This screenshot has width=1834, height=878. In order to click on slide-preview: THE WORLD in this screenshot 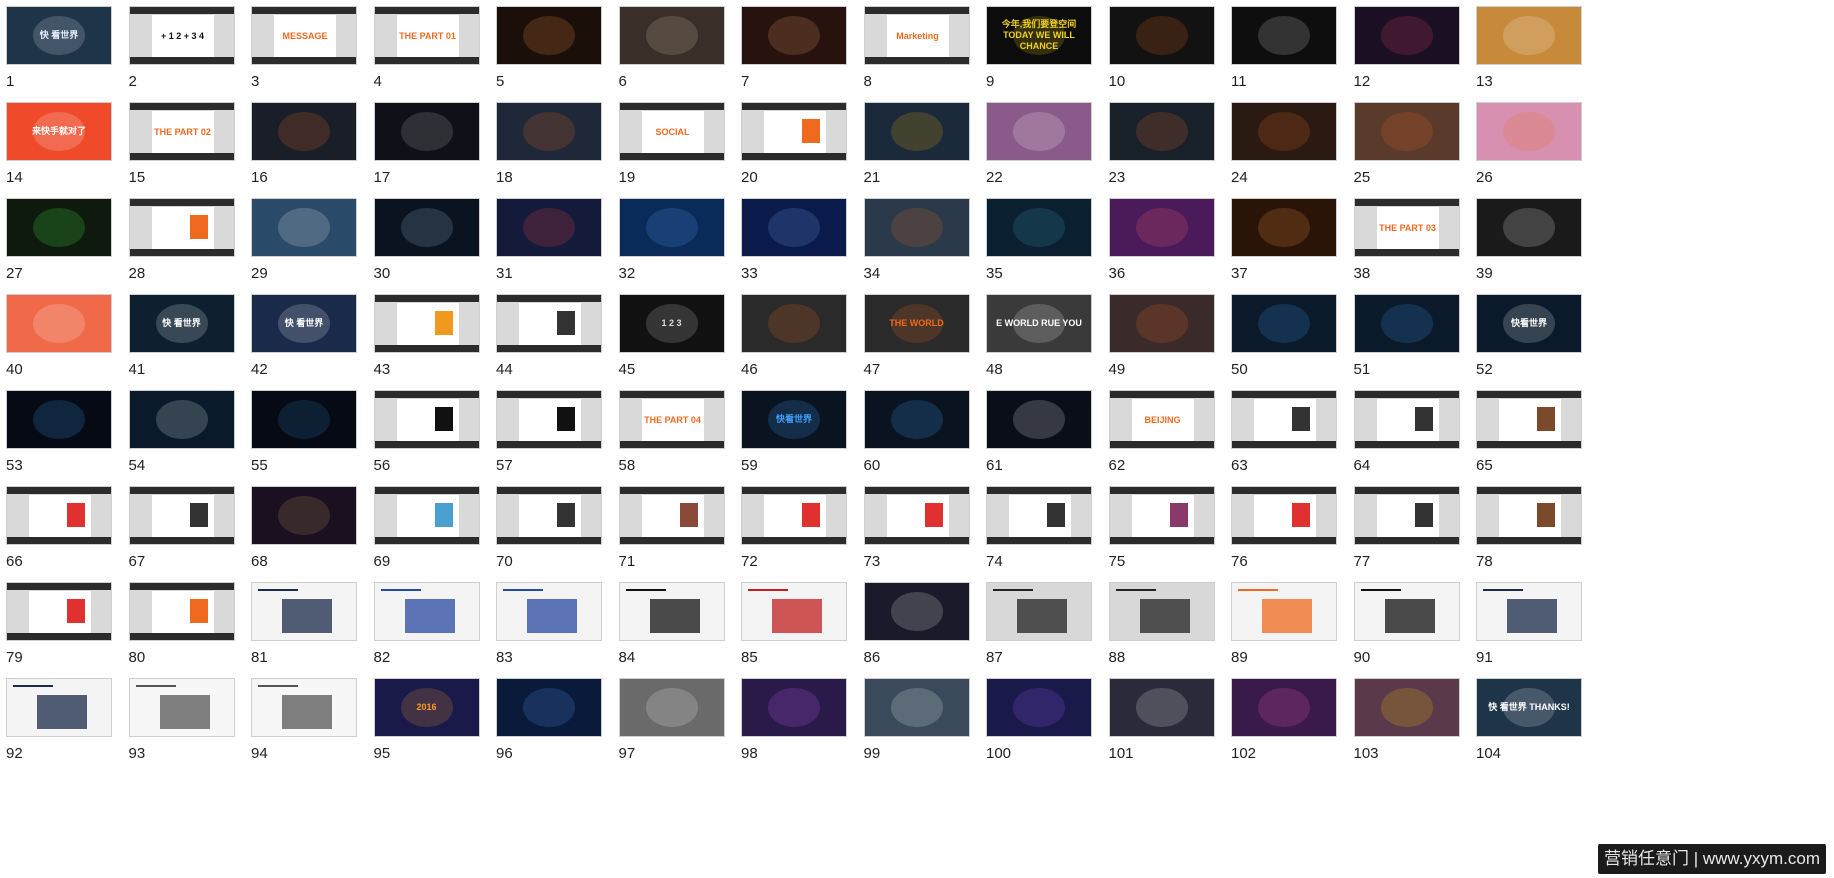, I will do `click(916, 323)`.